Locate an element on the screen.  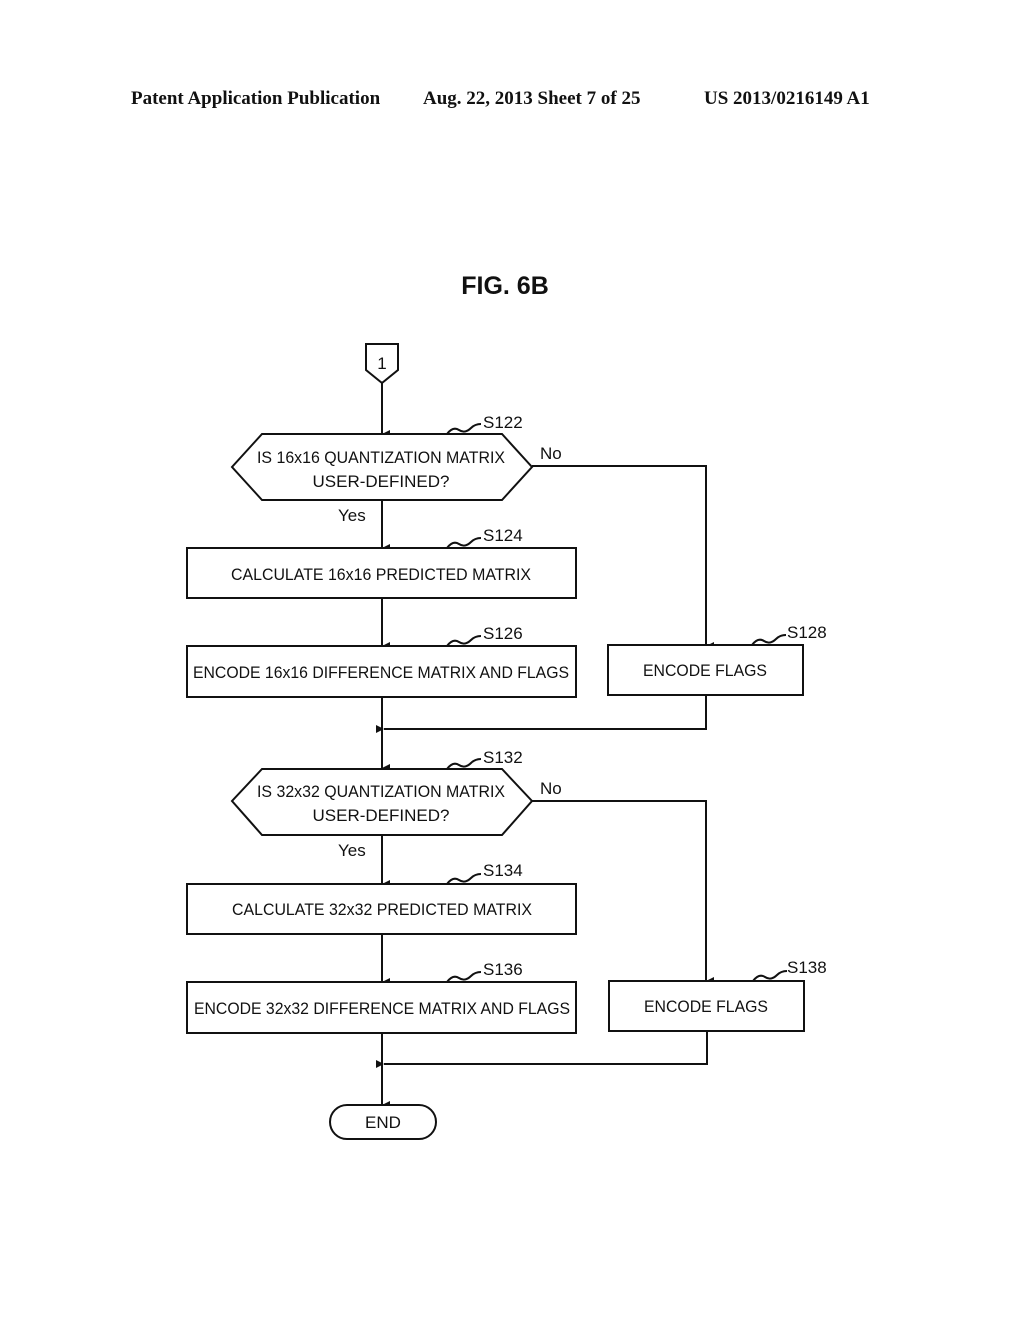
step-label: S134 is located at coordinates (503, 870).